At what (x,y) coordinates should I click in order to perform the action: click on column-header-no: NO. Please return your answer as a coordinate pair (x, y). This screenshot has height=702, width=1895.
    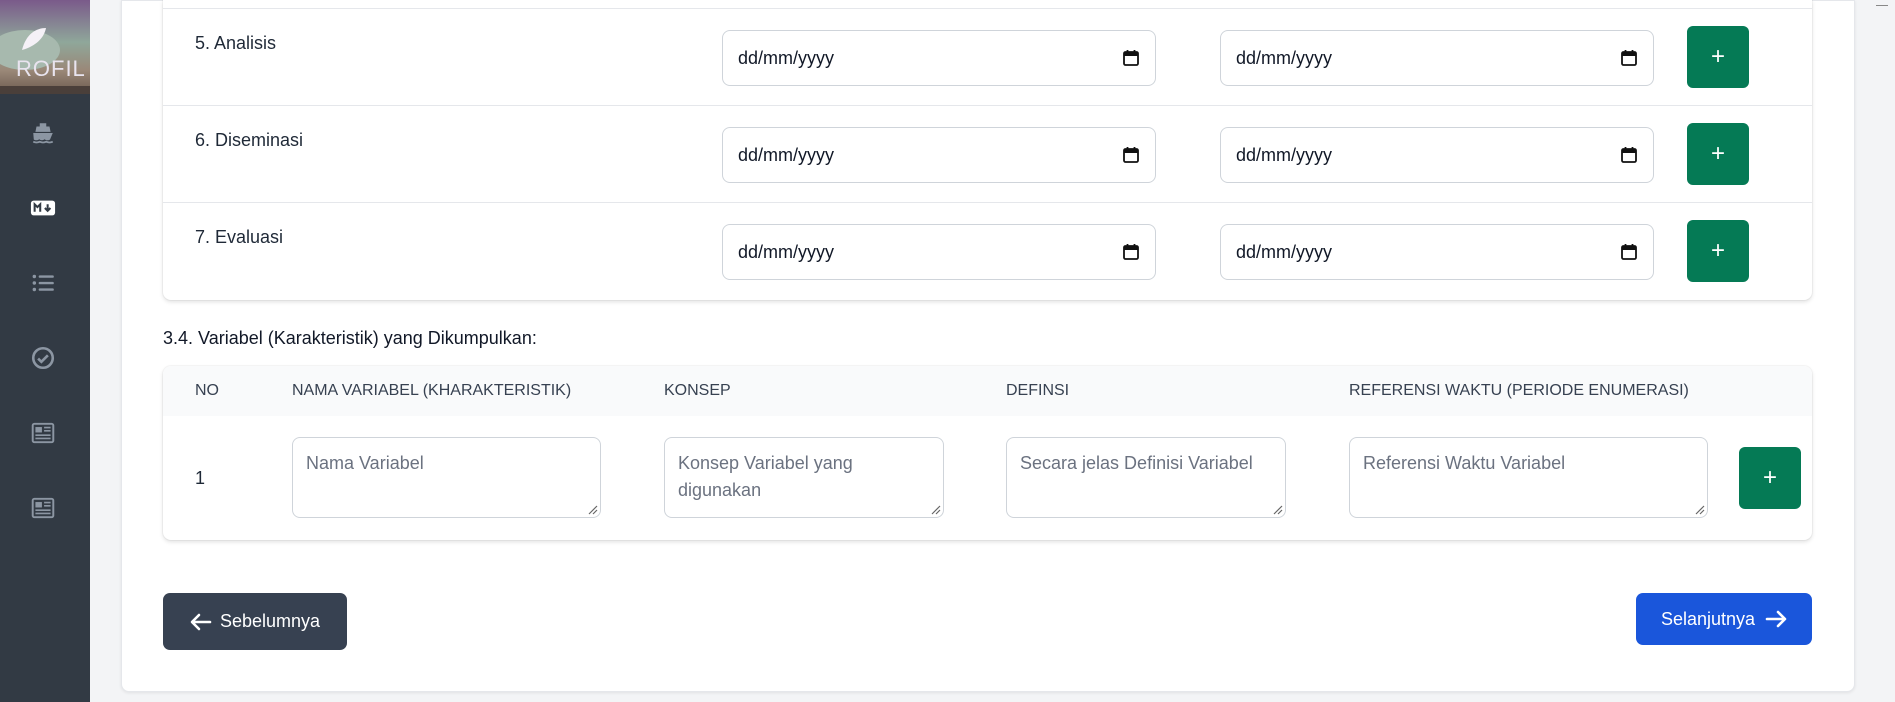
    Looking at the image, I should click on (207, 390).